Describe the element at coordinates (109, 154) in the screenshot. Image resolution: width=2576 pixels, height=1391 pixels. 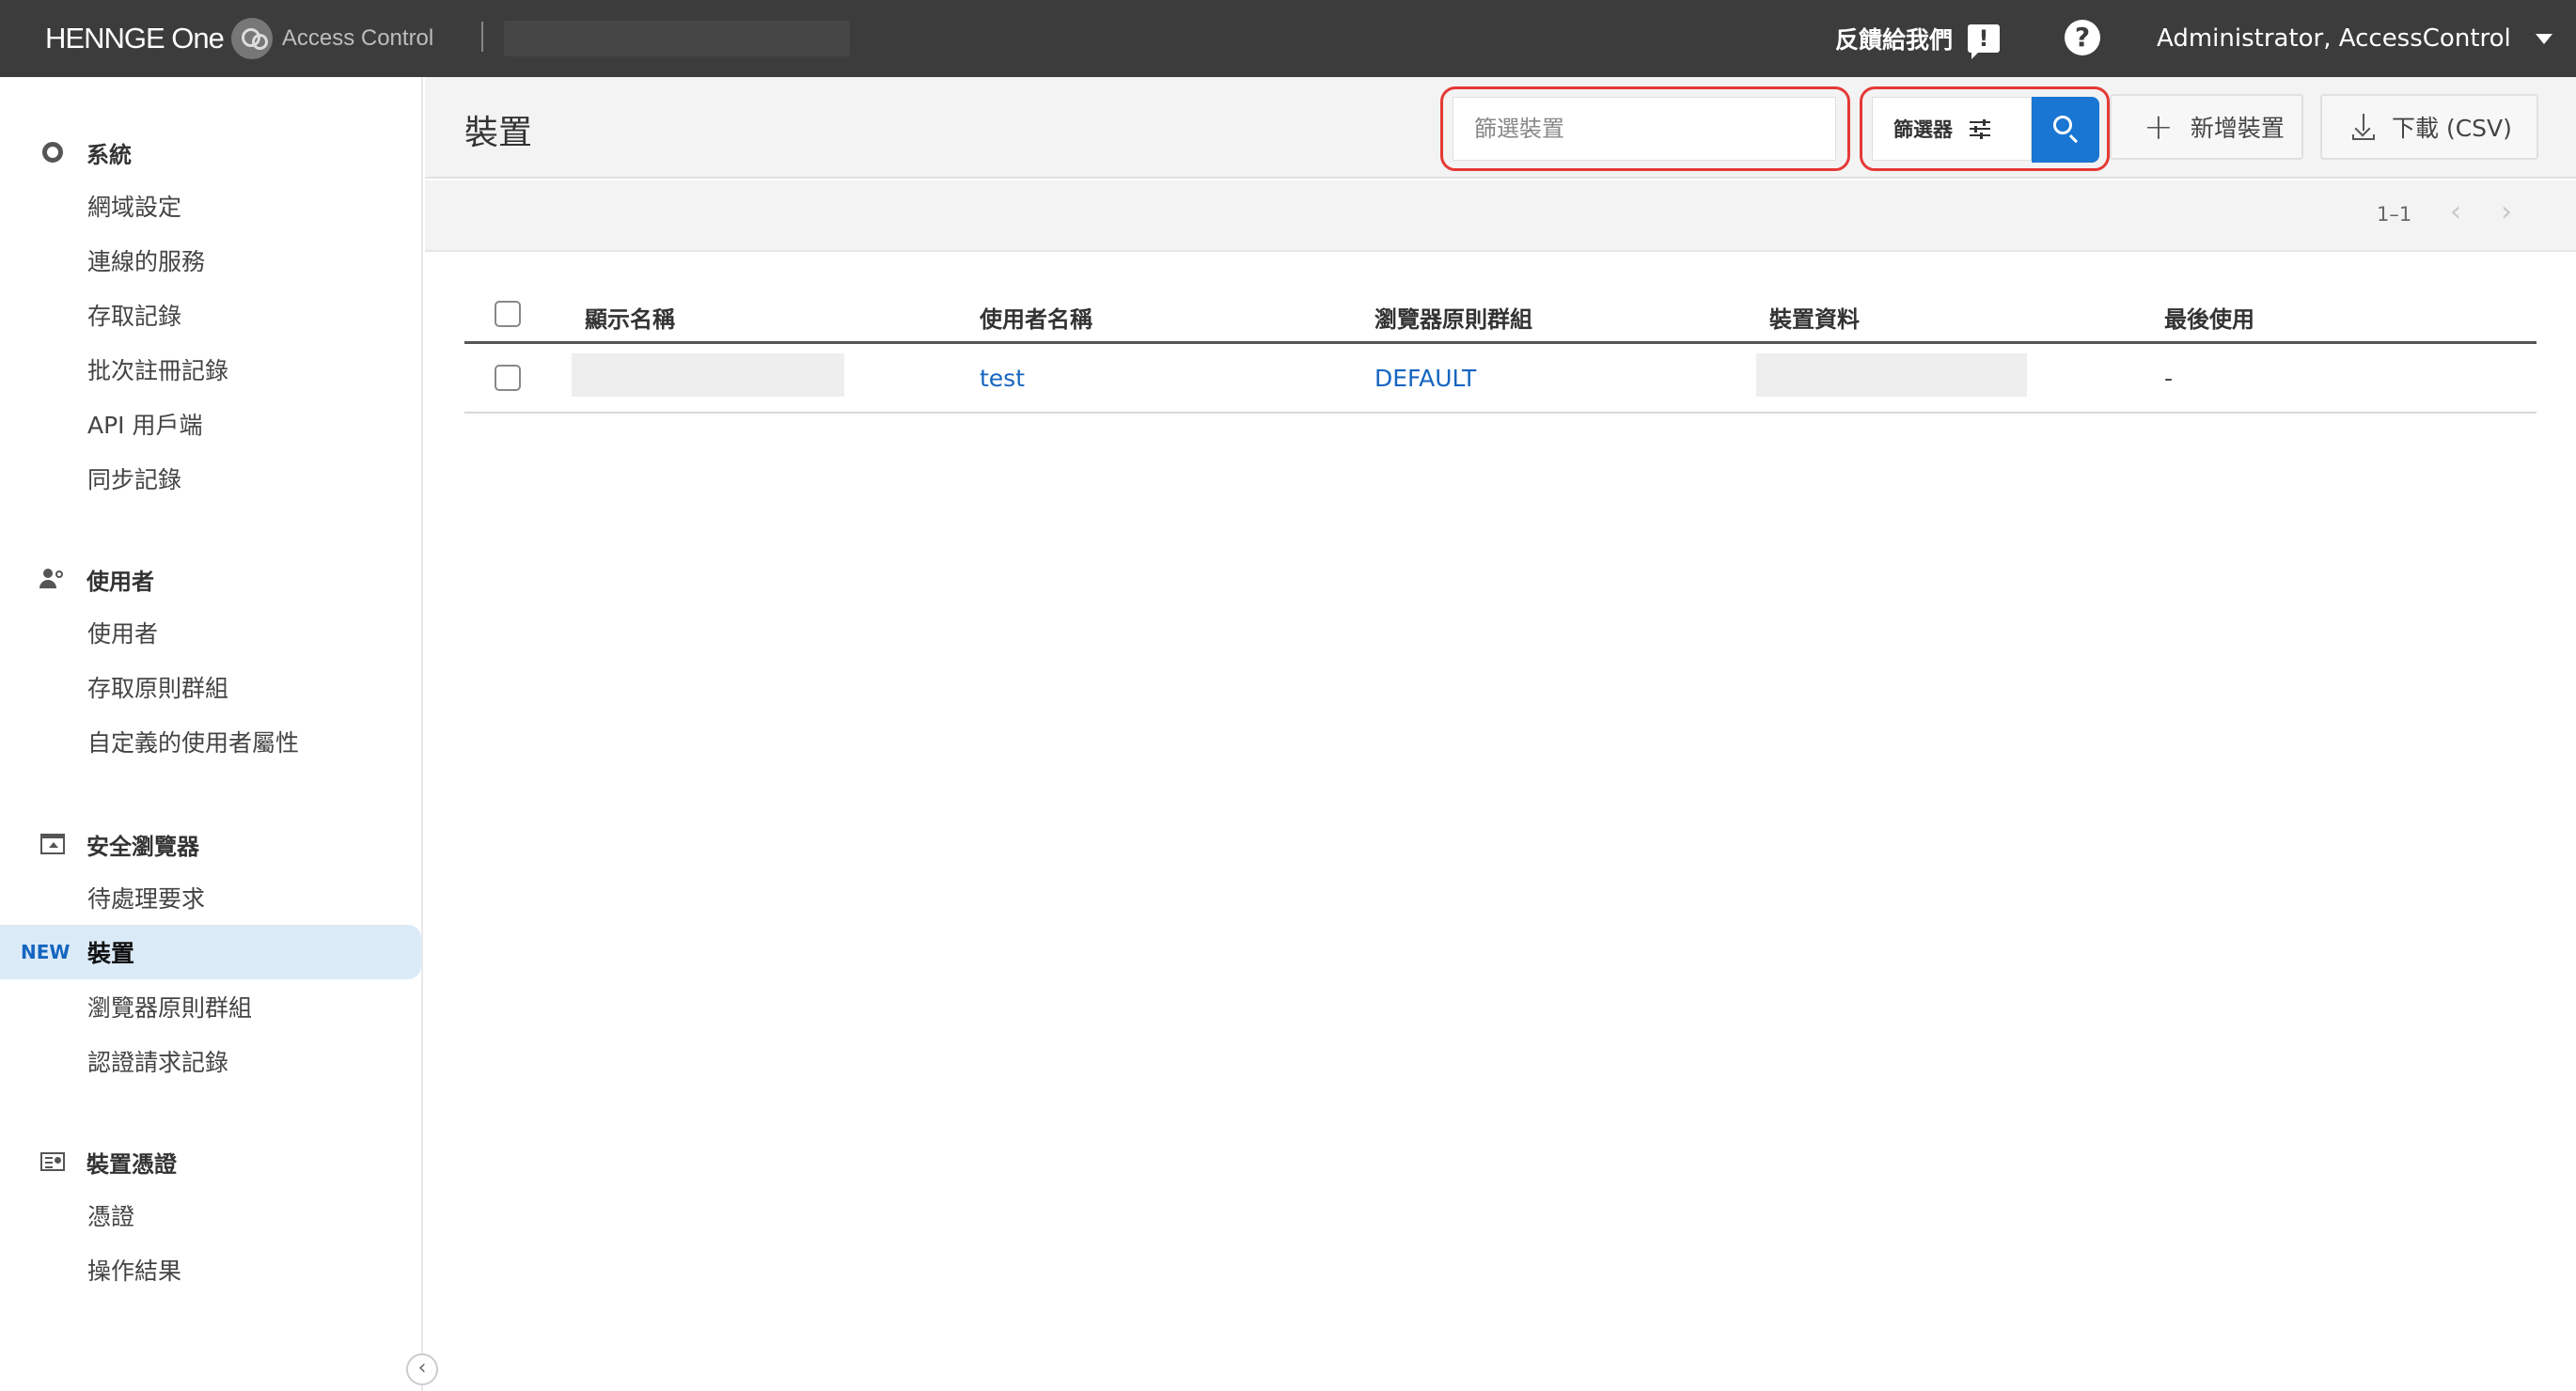
I see `nav-section-title: 系統` at that location.